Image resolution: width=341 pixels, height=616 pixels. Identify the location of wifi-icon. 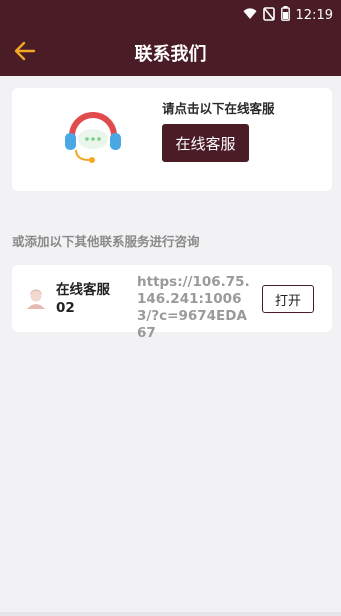
(250, 15).